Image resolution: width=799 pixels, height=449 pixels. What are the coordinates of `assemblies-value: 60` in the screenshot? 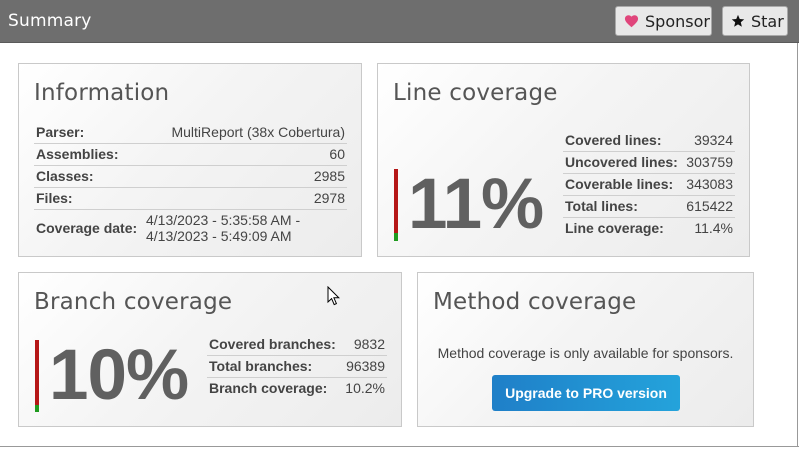 It's located at (244, 154).